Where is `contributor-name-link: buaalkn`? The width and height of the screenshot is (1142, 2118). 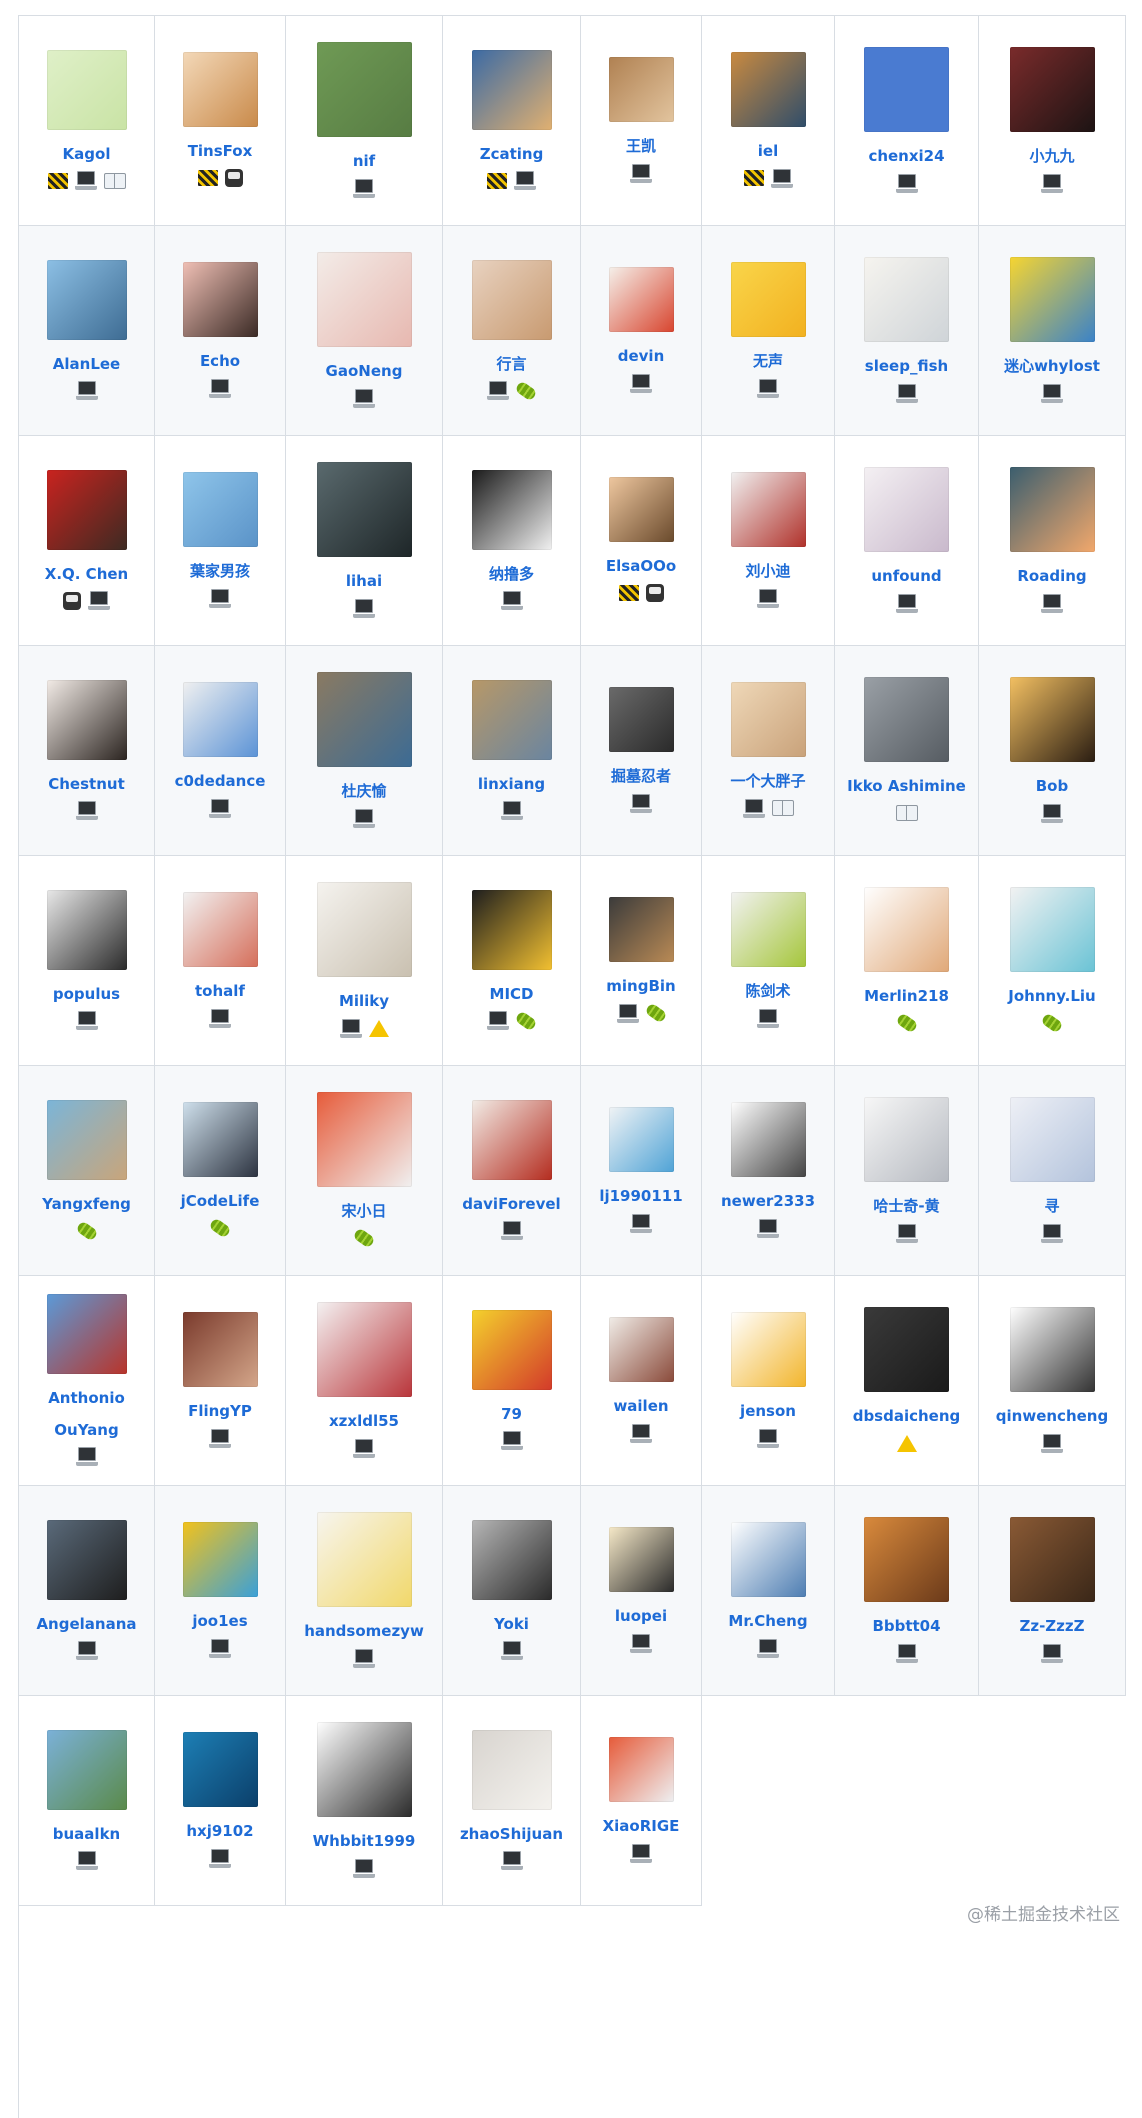
contributor-name-link: buaalkn is located at coordinates (86, 1834).